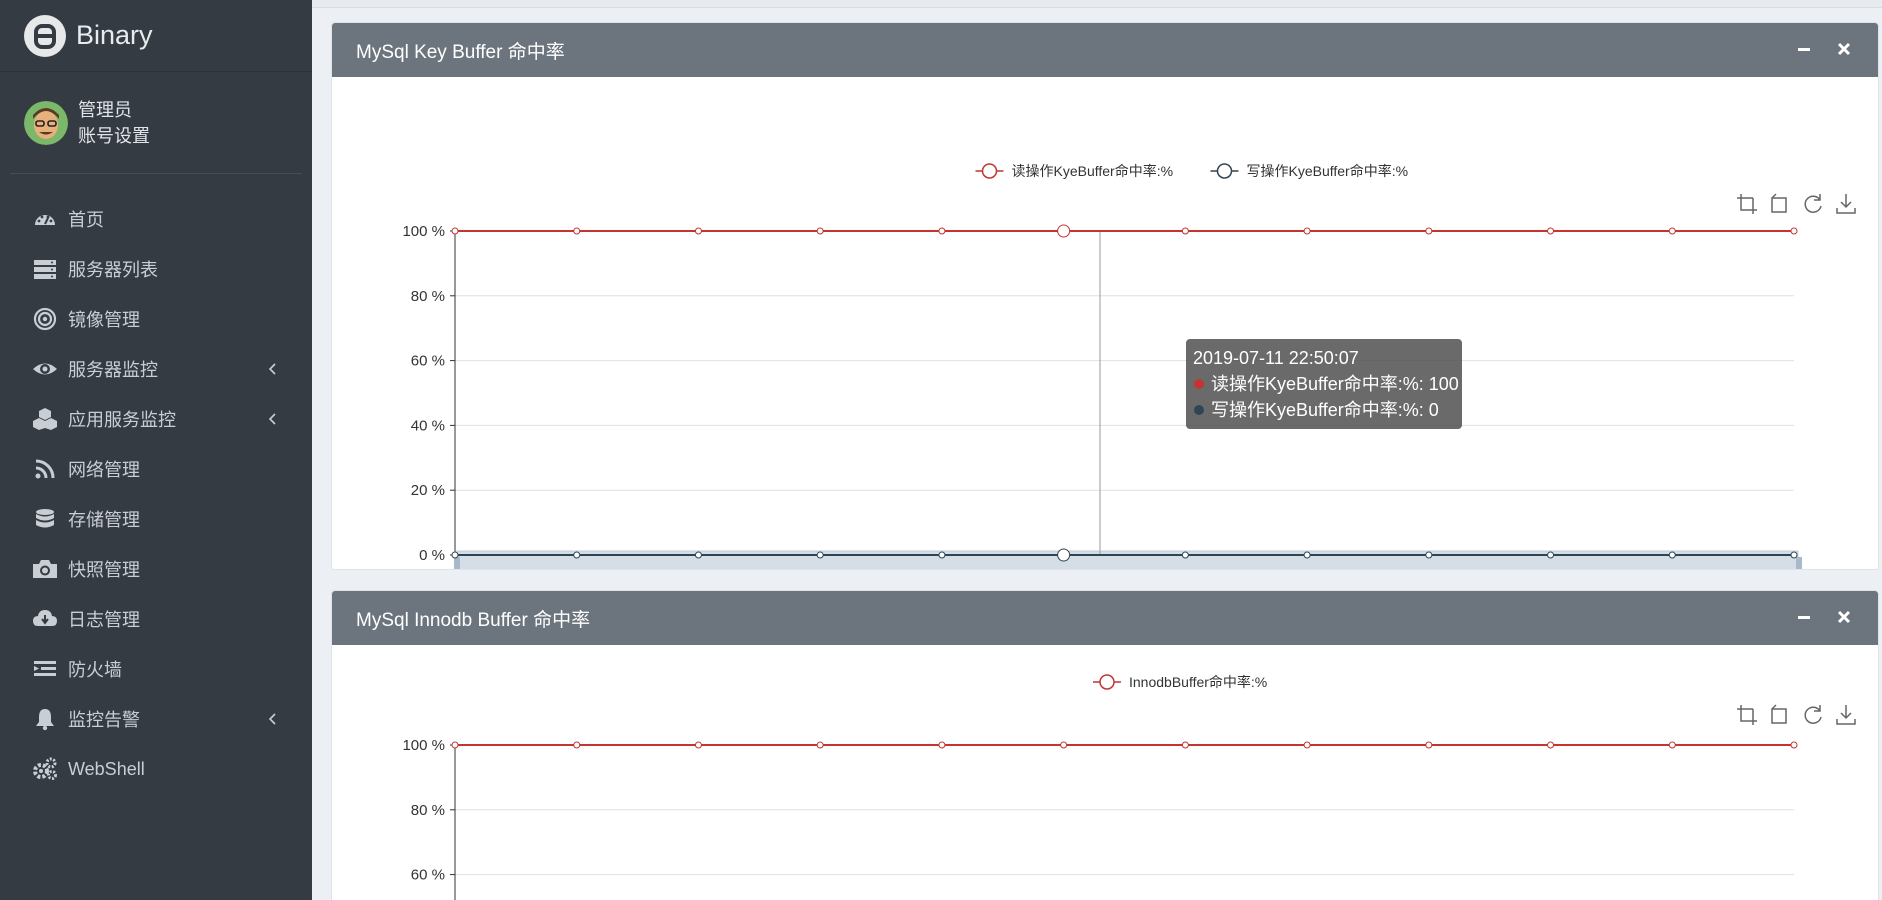 Image resolution: width=1882 pixels, height=900 pixels. Describe the element at coordinates (45, 319) in the screenshot. I see `target-icon` at that location.